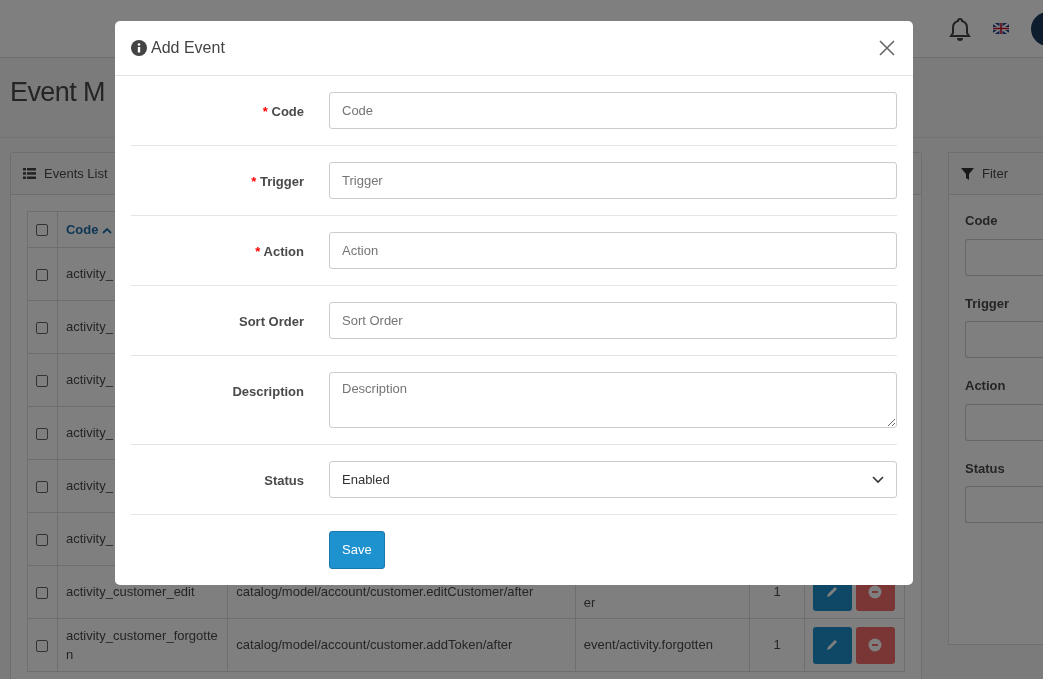  Describe the element at coordinates (139, 48) in the screenshot. I see `info-icon` at that location.